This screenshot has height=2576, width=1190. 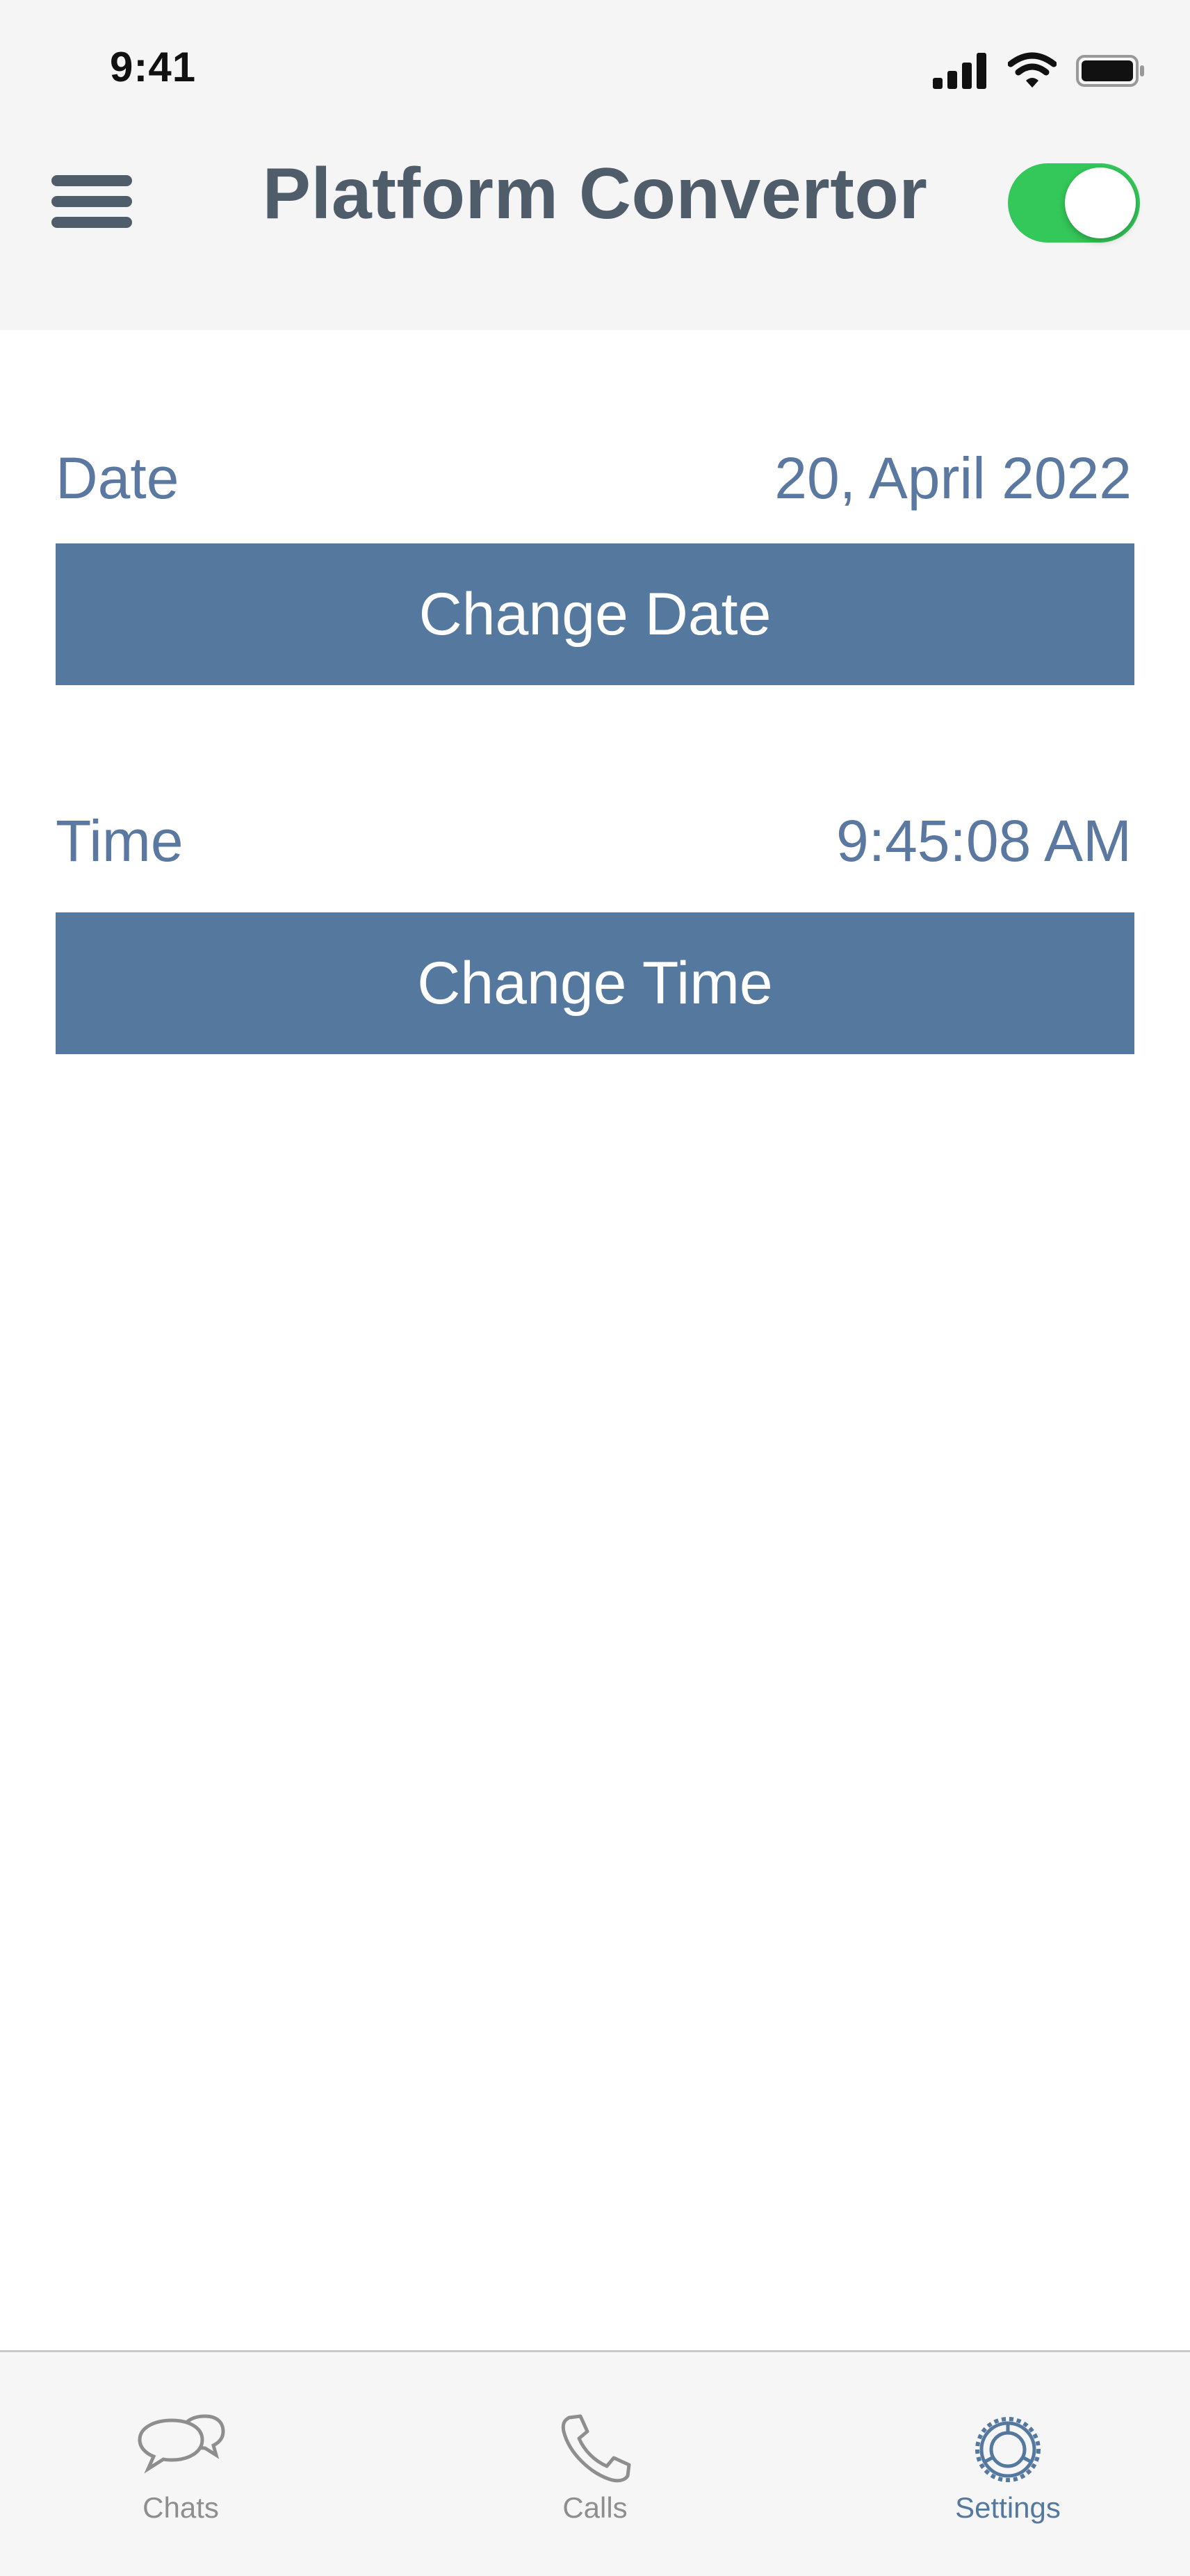 I want to click on time-label: Time, so click(x=120, y=840).